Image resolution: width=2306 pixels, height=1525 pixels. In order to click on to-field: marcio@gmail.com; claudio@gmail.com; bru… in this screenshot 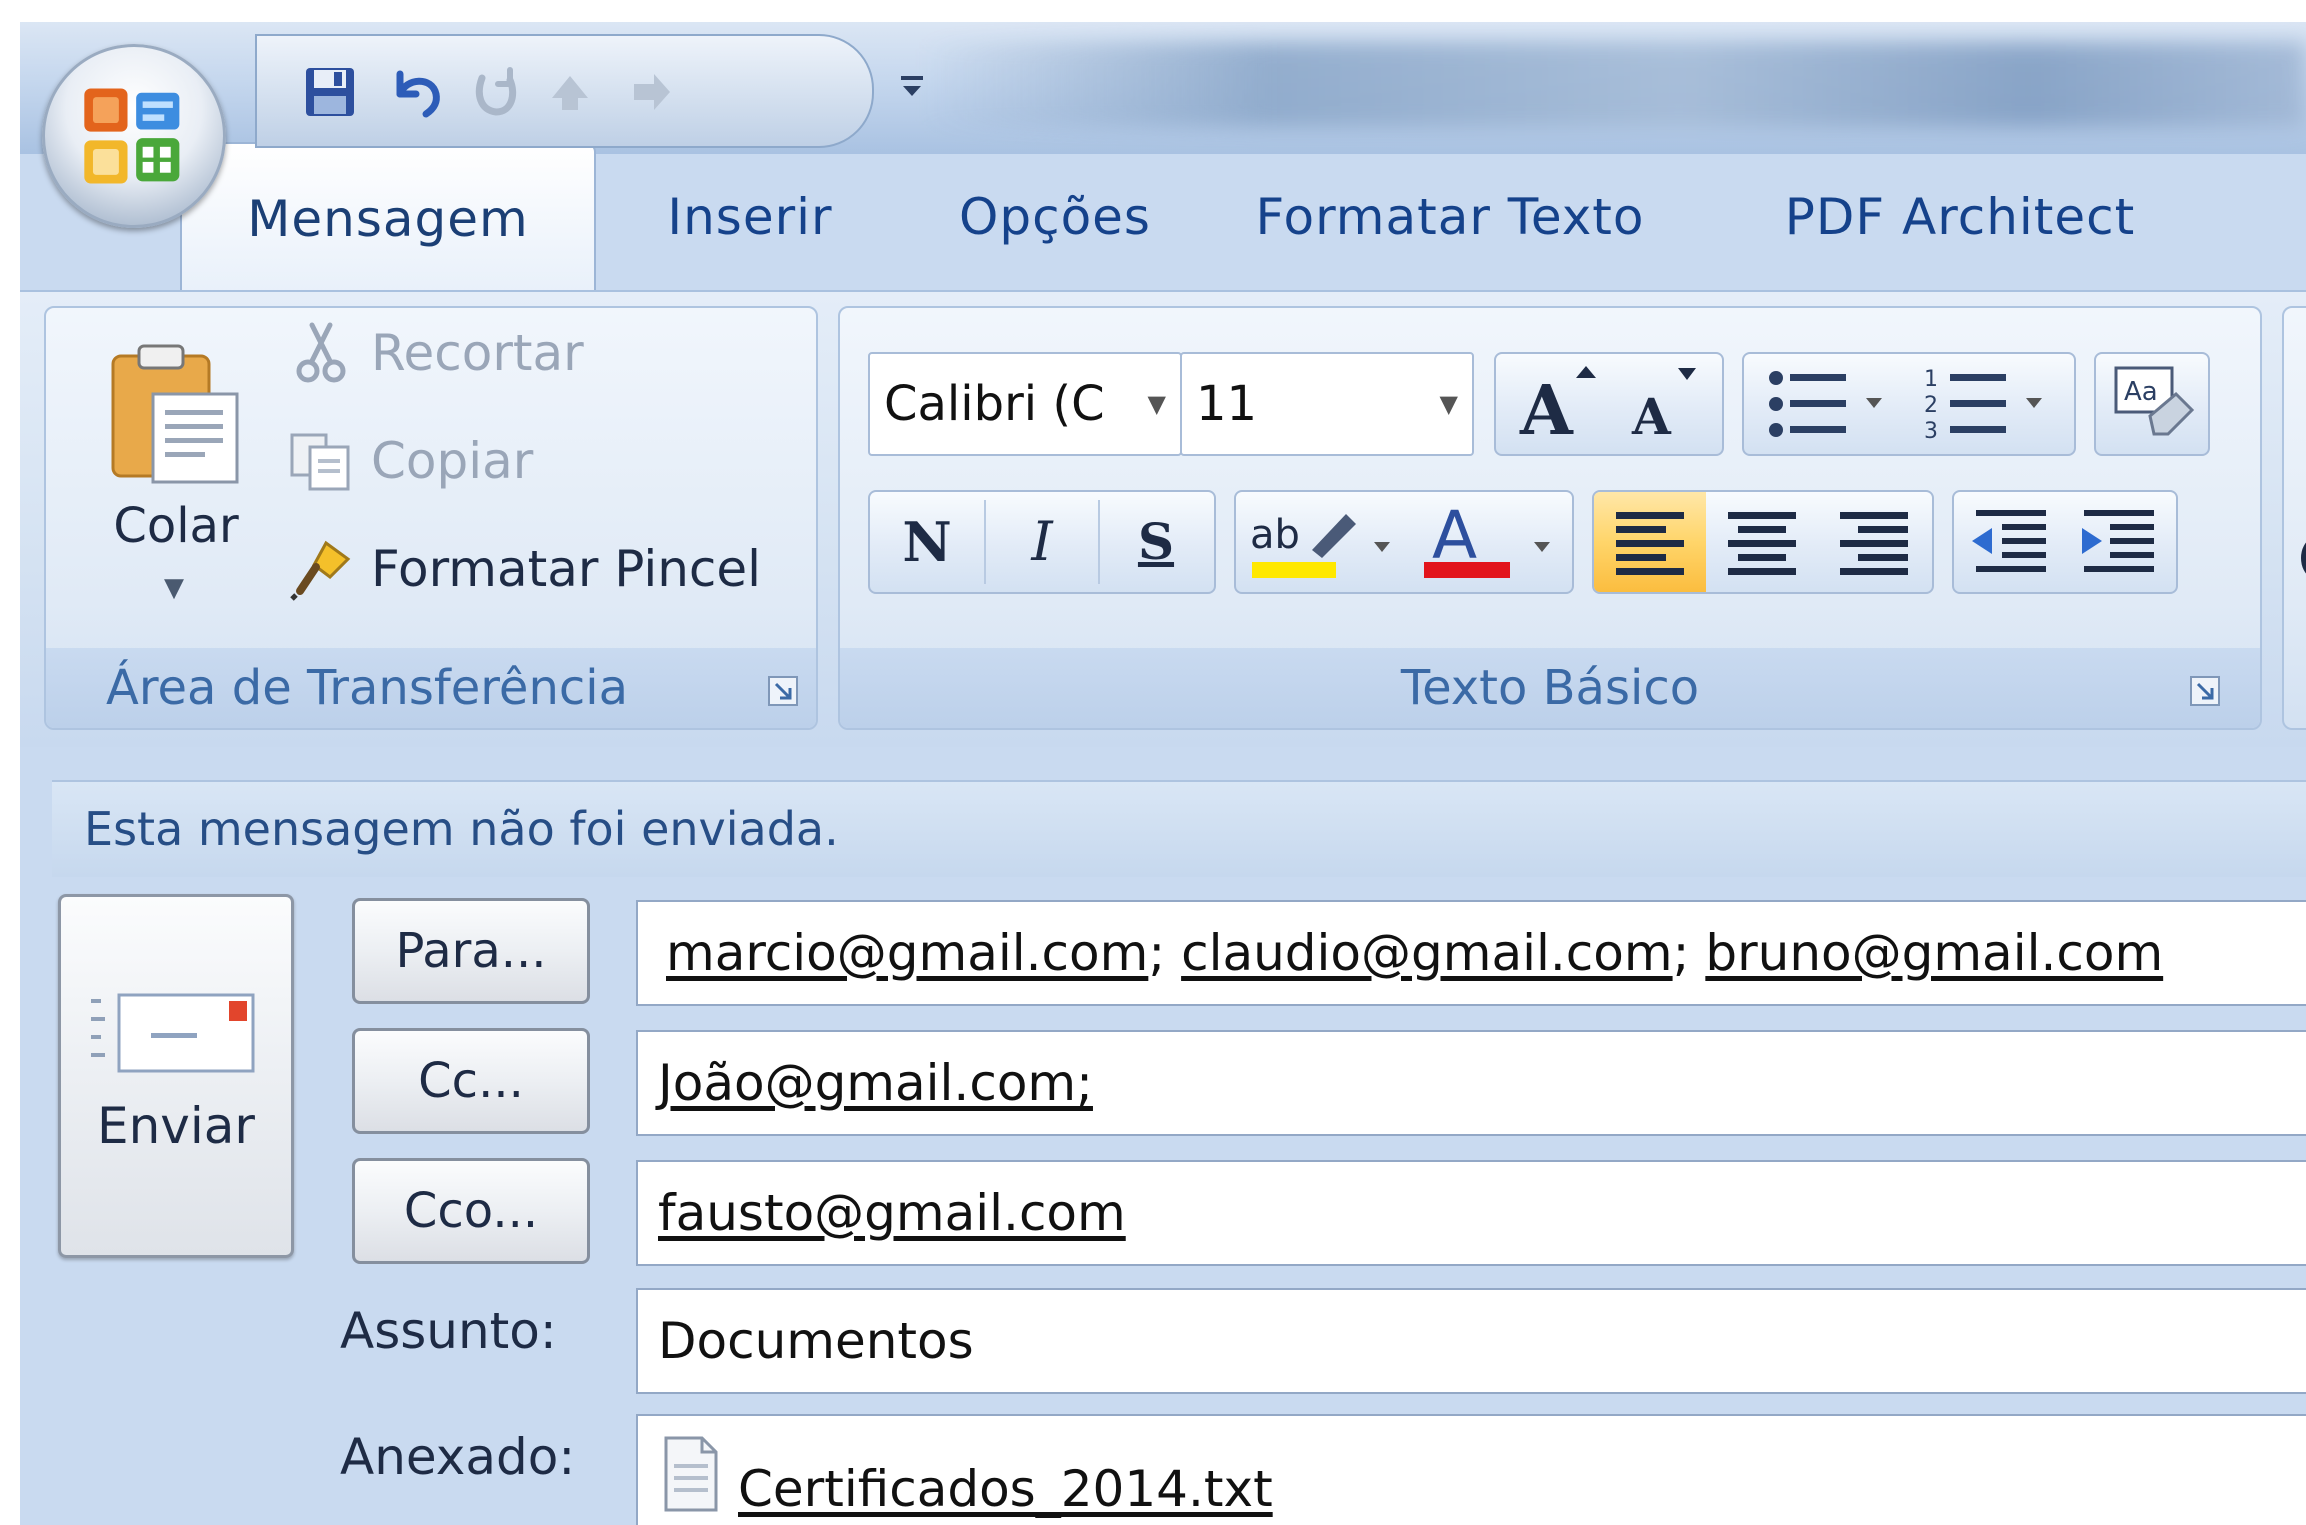, I will do `click(1471, 953)`.